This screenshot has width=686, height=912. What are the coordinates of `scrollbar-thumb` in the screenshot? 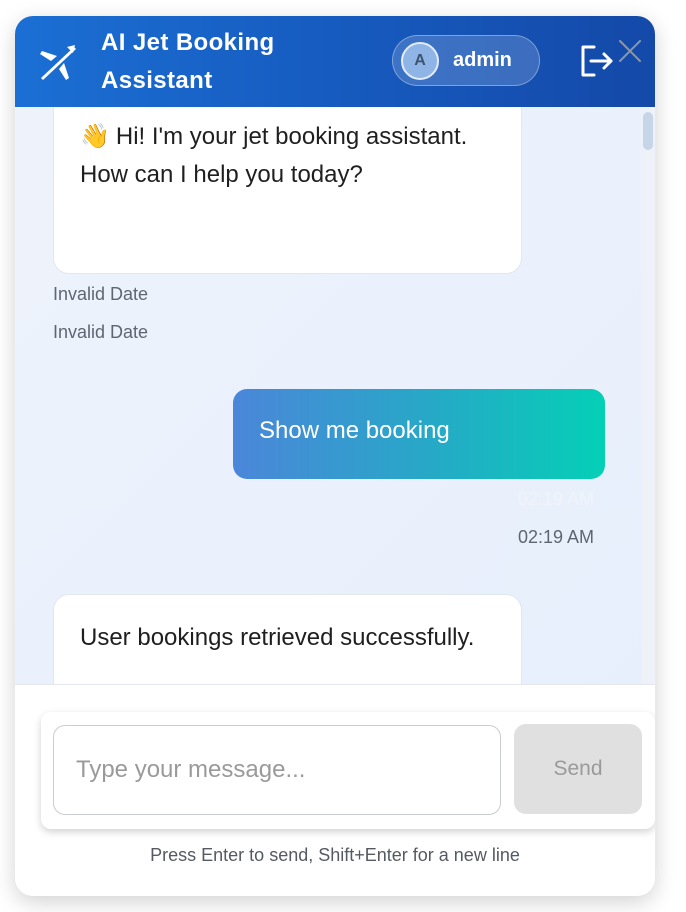 It's located at (648, 131).